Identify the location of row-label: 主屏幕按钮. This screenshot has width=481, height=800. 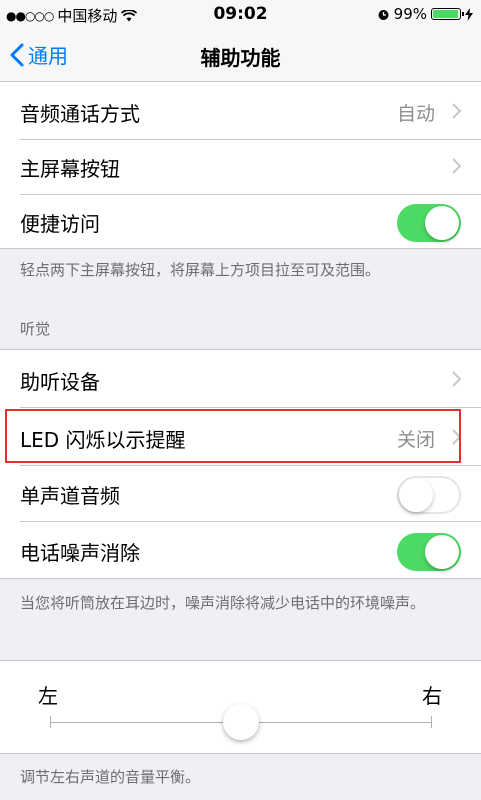
(70, 169).